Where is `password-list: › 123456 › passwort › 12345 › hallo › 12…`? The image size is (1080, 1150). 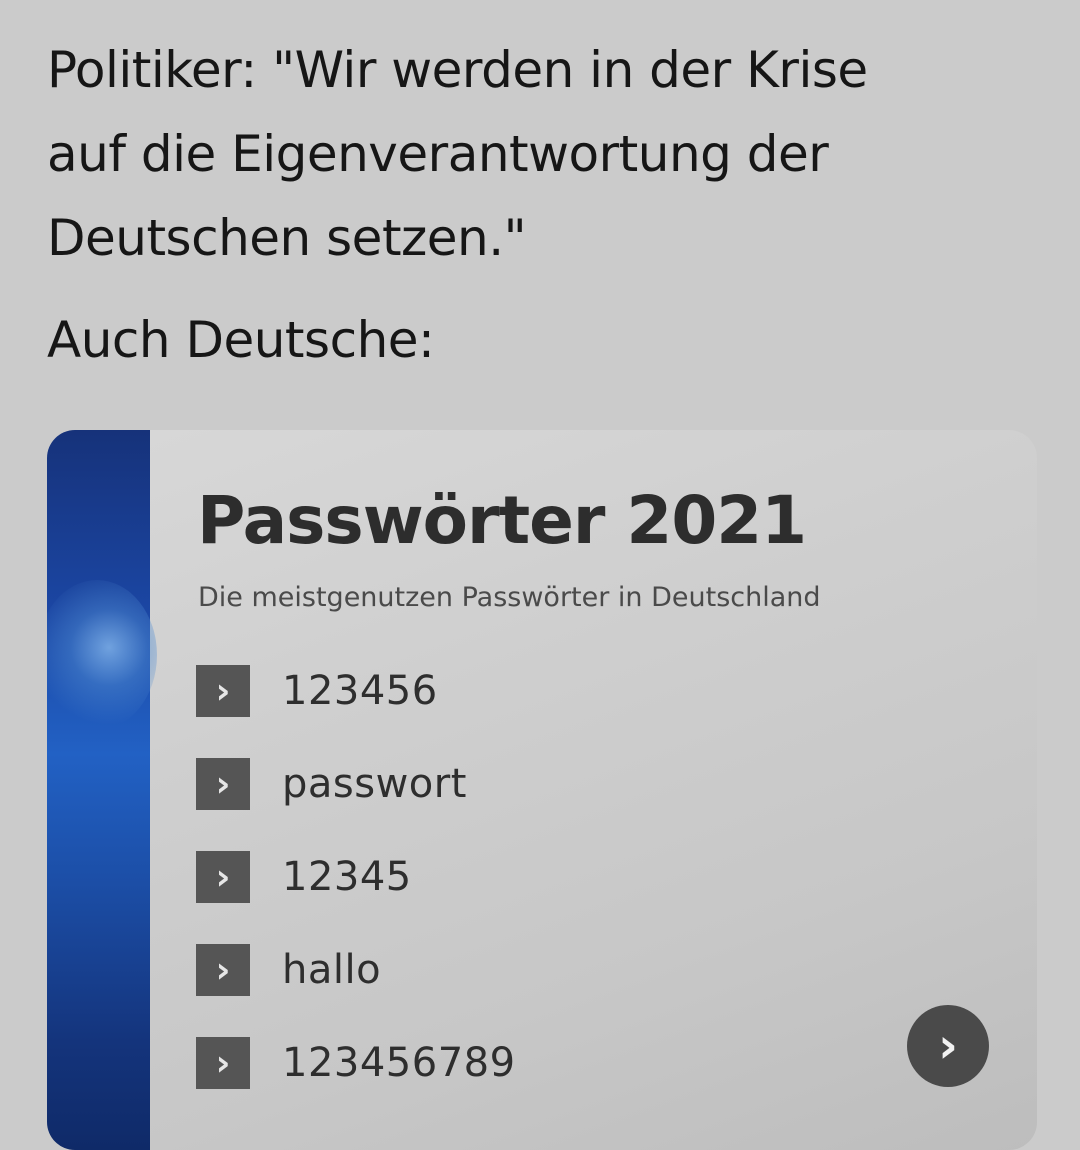 password-list: › 123456 › passwort › 12345 › hallo › 12… is located at coordinates (356, 894).